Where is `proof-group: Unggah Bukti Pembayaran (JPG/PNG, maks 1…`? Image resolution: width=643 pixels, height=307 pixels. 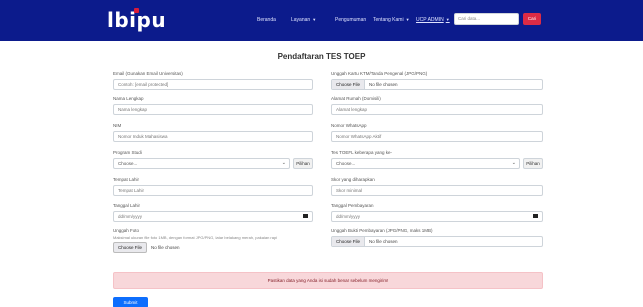 proof-group: Unggah Bukti Pembayaran (JPG/PNG, maks 1… is located at coordinates (437, 237).